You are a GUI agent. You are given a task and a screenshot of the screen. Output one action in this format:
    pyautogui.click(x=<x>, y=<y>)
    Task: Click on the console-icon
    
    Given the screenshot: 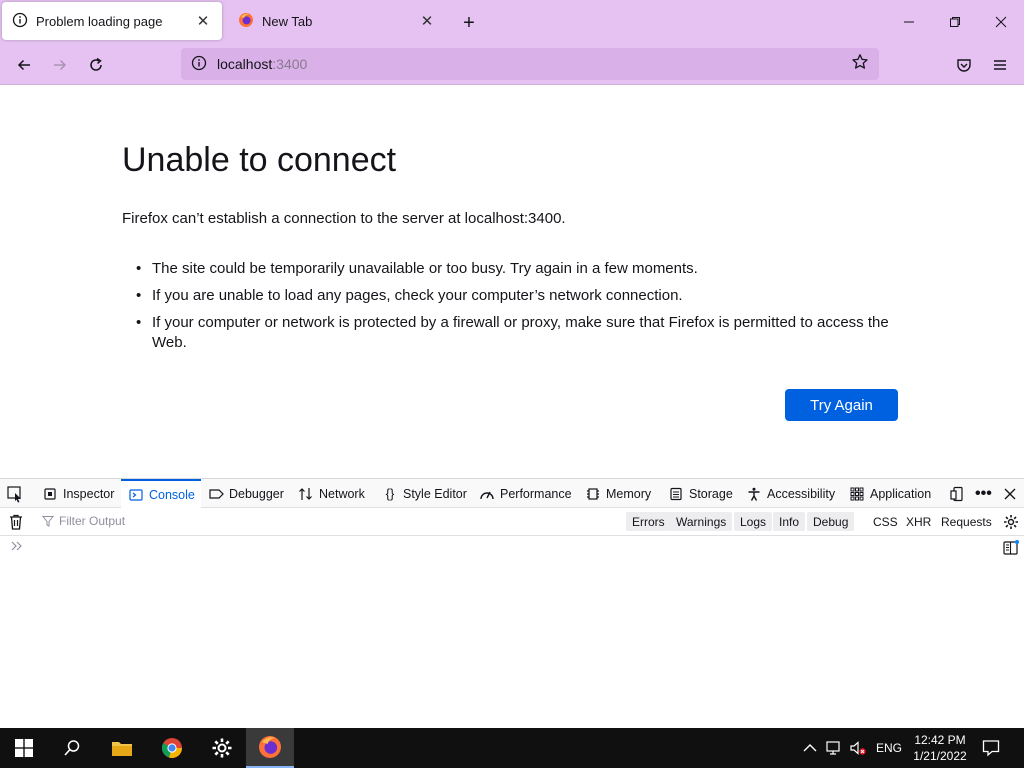 What is the action you would take?
    pyautogui.click(x=136, y=495)
    